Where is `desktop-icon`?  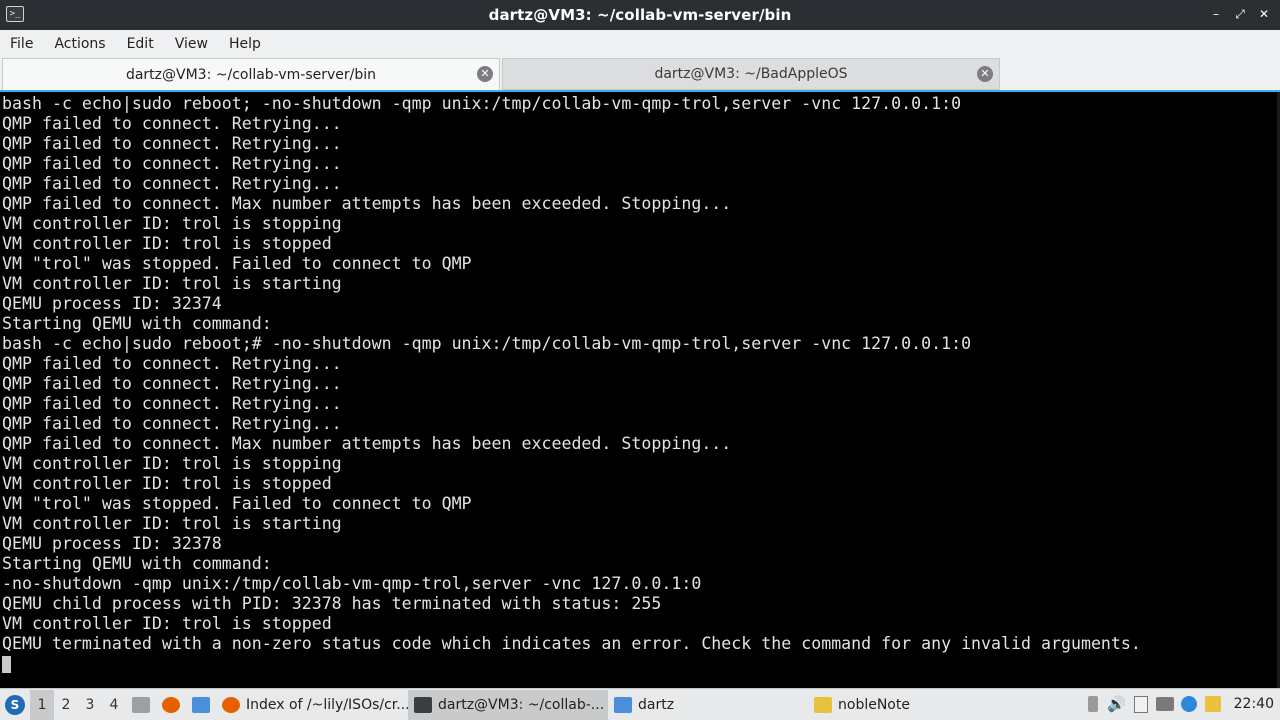
desktop-icon is located at coordinates (141, 704).